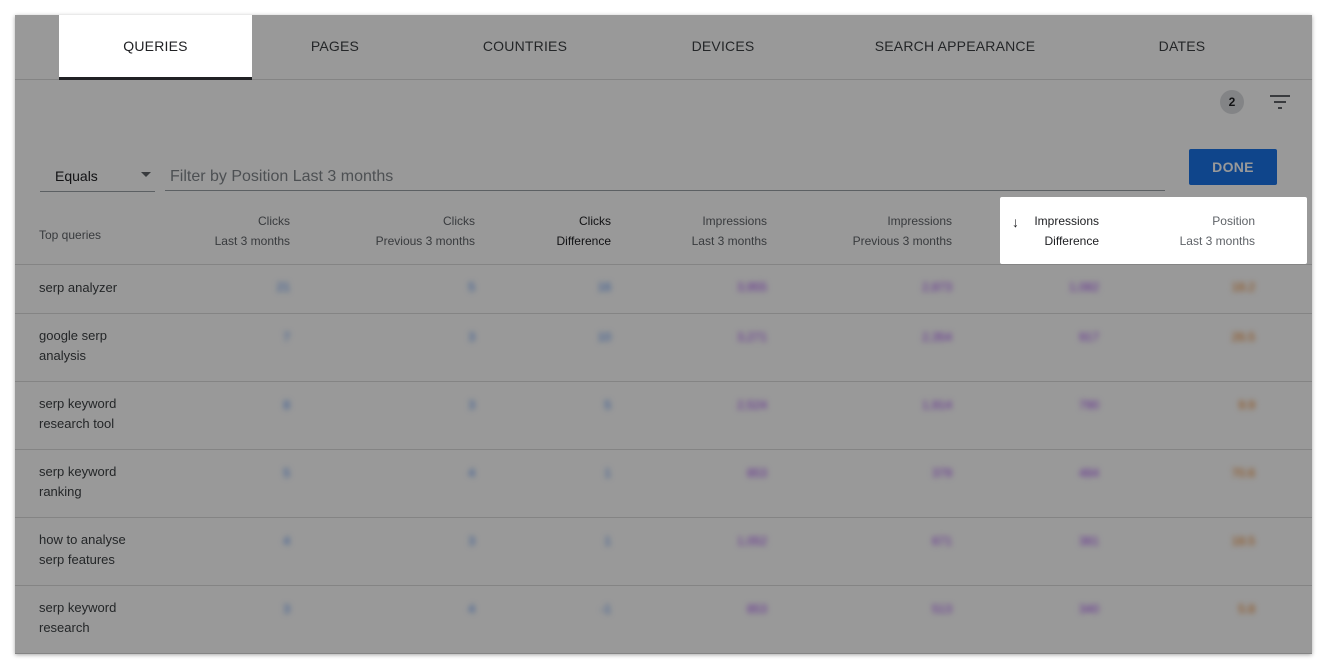 This screenshot has width=1327, height=669. What do you see at coordinates (561, 231) in the screenshot?
I see `header-clicks-difference: Clicks Difference` at bounding box center [561, 231].